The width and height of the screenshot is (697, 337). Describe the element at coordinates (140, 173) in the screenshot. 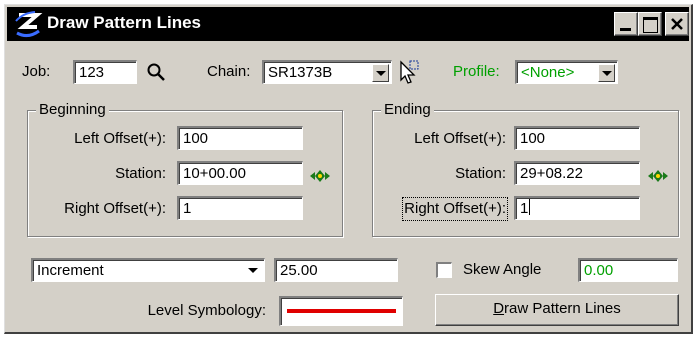

I see `beginning-station-label: Station:` at that location.